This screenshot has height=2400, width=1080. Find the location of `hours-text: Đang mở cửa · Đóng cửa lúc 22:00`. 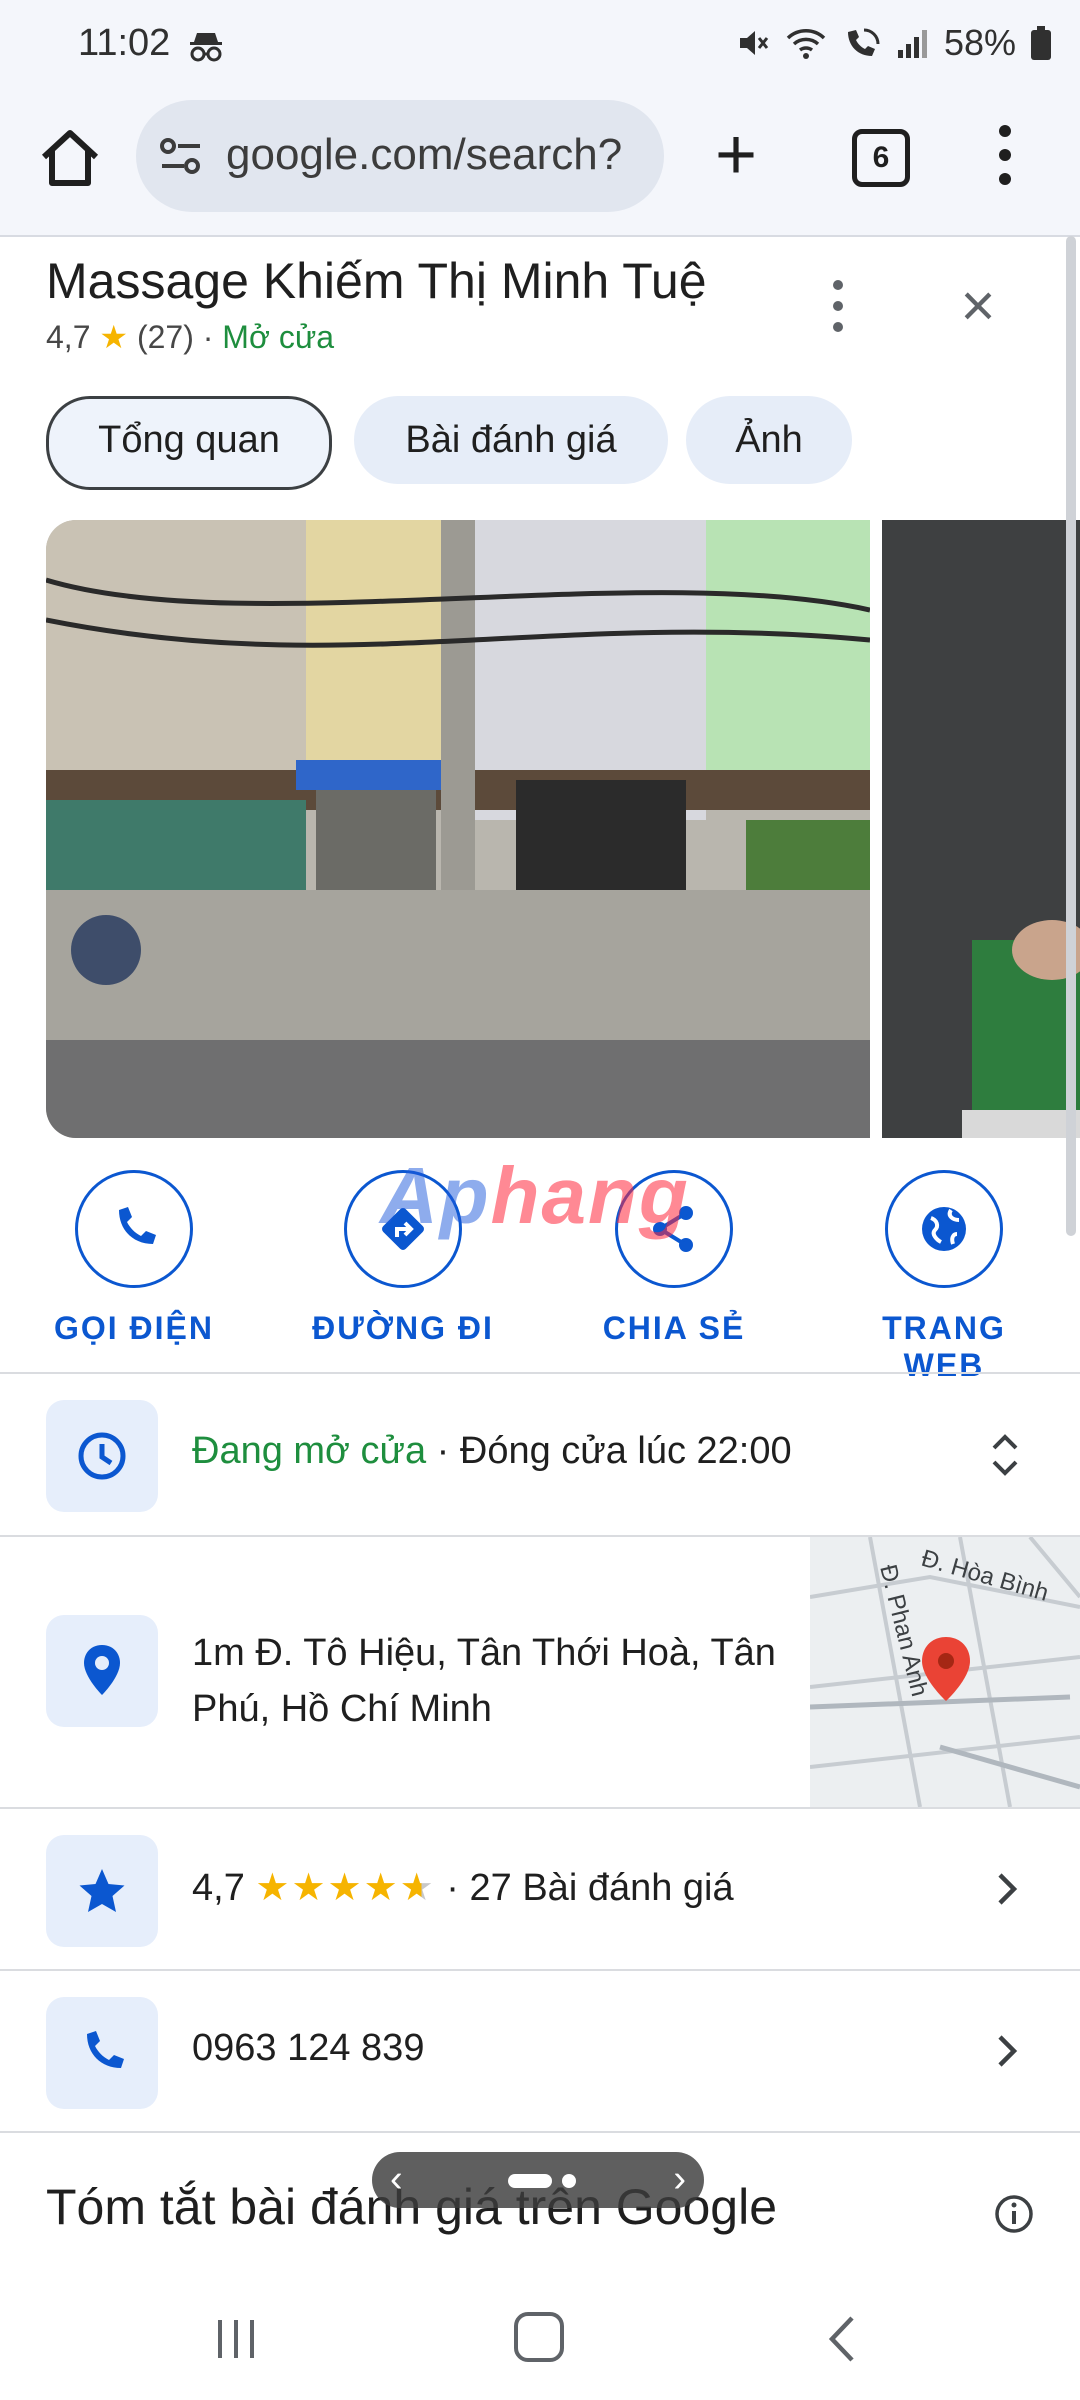

hours-text: Đang mở cửa · Đóng cửa lúc 22:00 is located at coordinates (492, 1451).